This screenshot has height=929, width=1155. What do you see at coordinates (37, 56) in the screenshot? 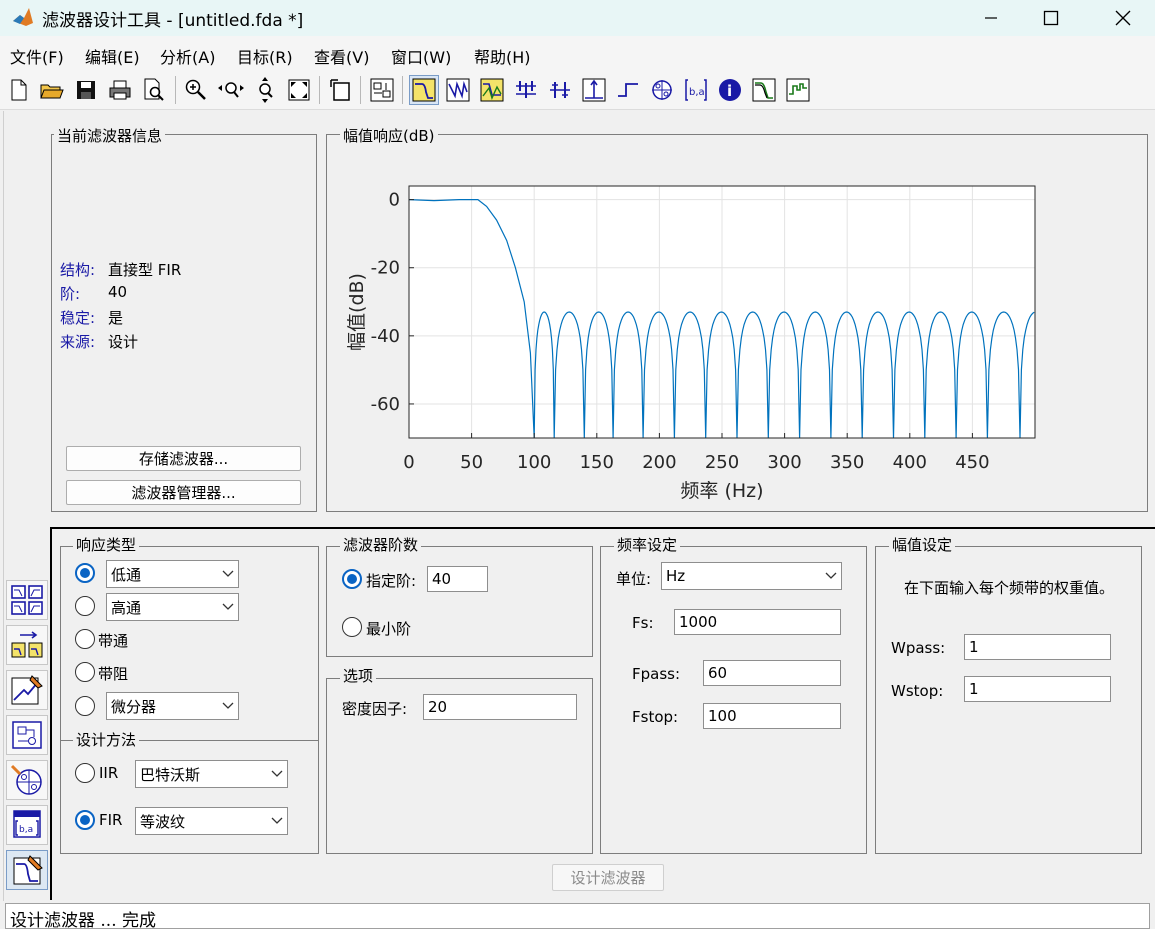
I see `menu-file: 文件(F)` at bounding box center [37, 56].